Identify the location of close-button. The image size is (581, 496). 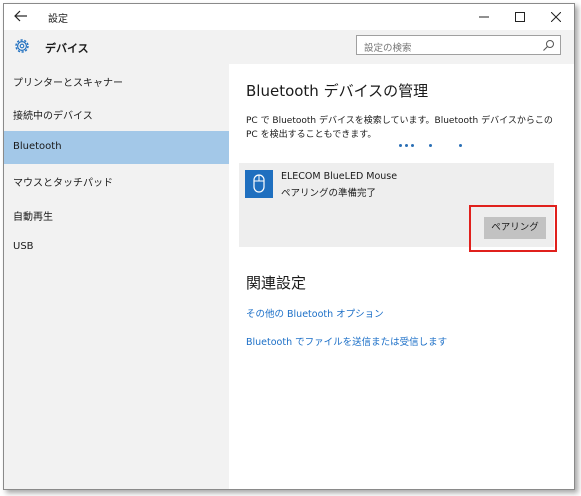
(556, 17).